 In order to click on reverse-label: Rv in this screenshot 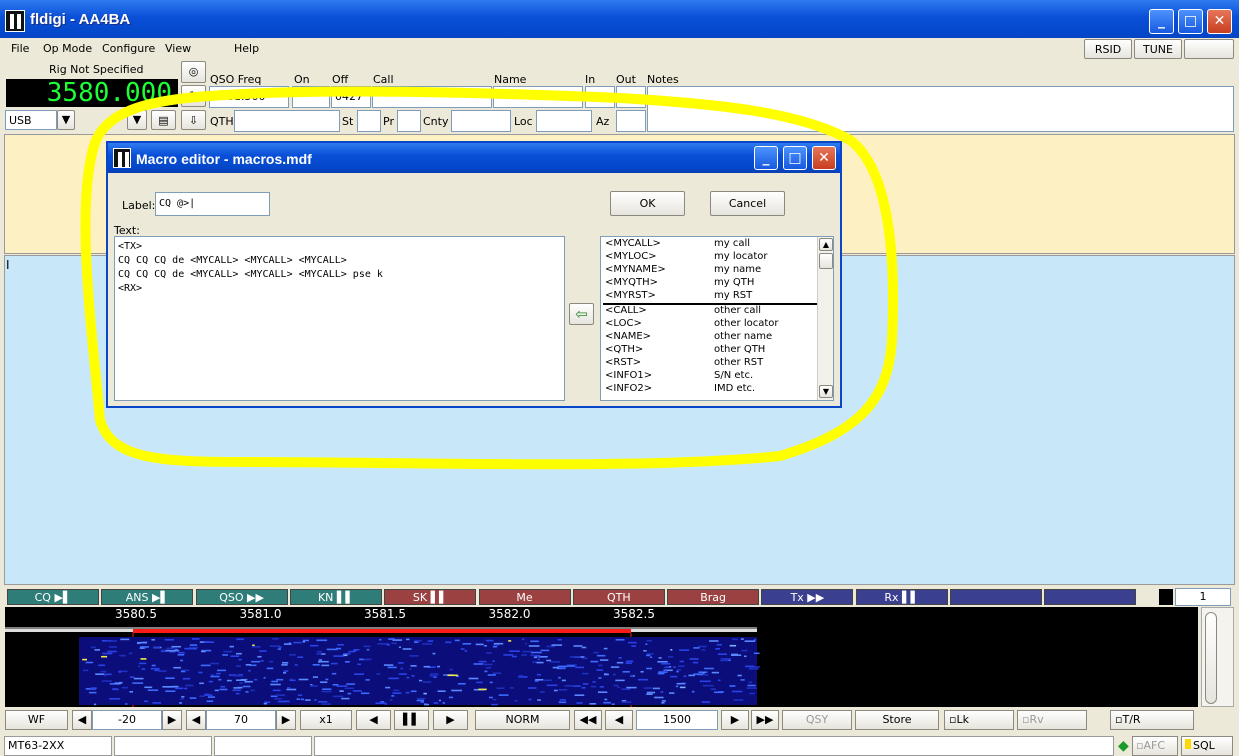, I will do `click(1036, 719)`.